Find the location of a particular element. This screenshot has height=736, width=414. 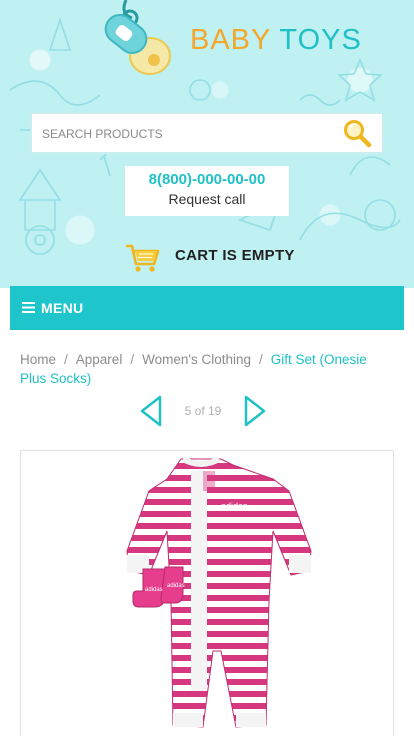

cart-icon is located at coordinates (143, 258).